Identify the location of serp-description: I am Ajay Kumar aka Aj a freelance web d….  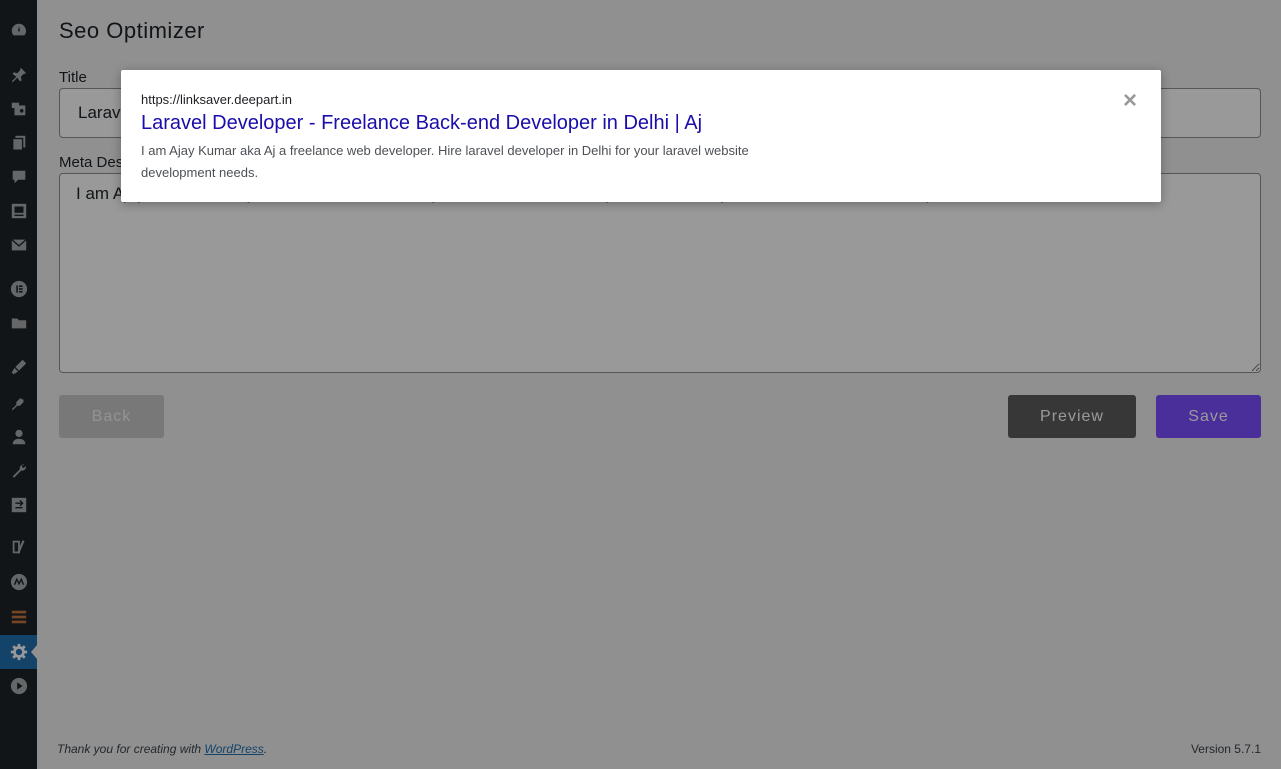
(445, 161).